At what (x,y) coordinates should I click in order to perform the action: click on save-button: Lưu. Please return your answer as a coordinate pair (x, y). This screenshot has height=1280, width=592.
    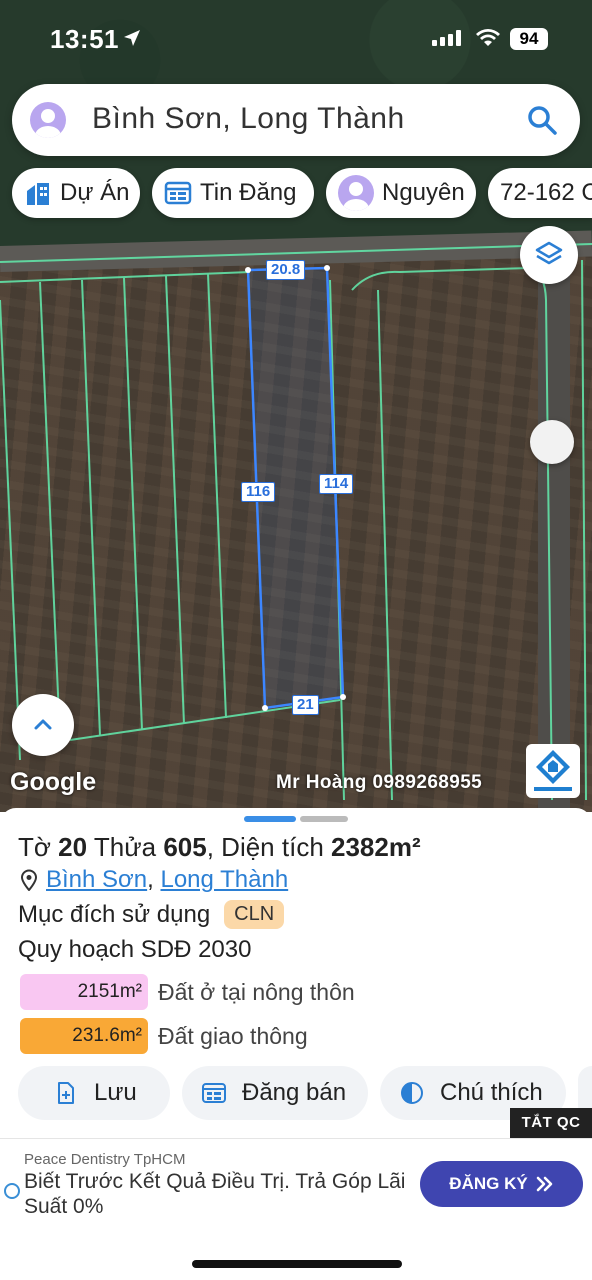
    Looking at the image, I should click on (94, 1093).